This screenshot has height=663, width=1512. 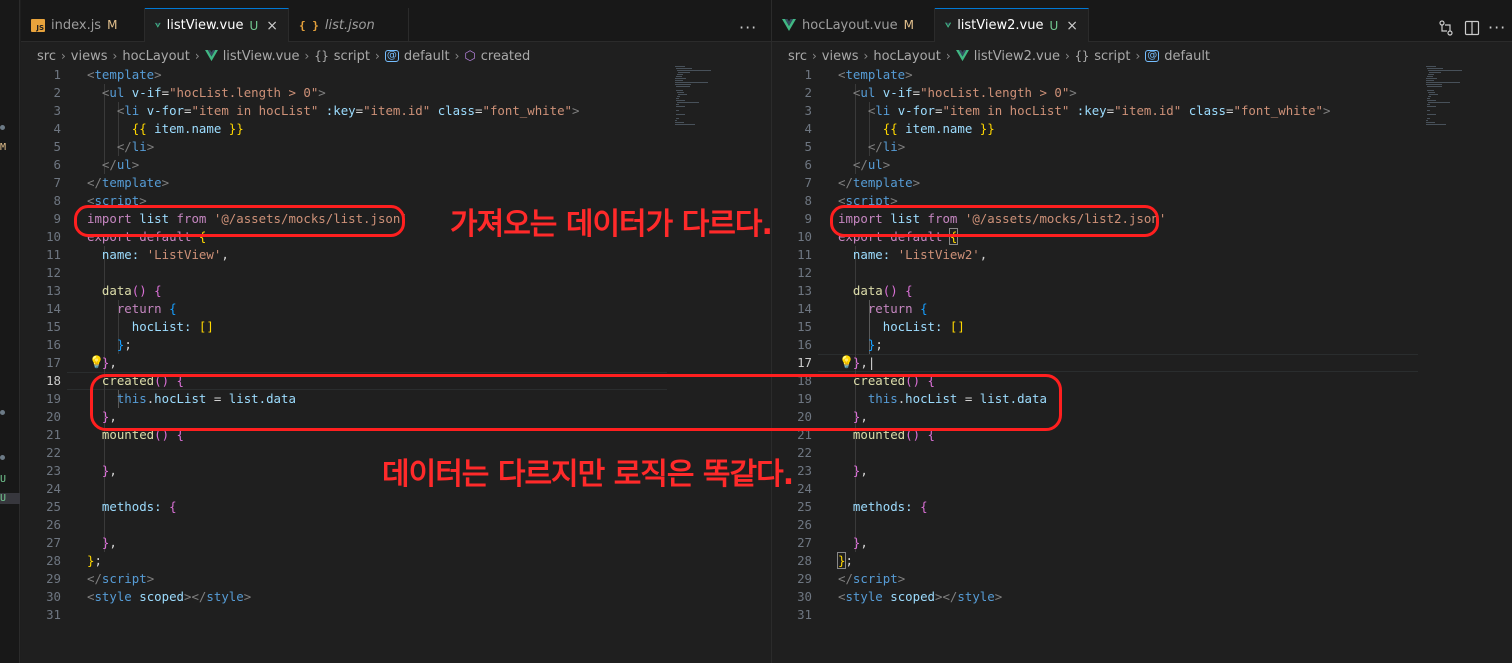 What do you see at coordinates (239, 221) in the screenshot?
I see `annotation-circle-import-left` at bounding box center [239, 221].